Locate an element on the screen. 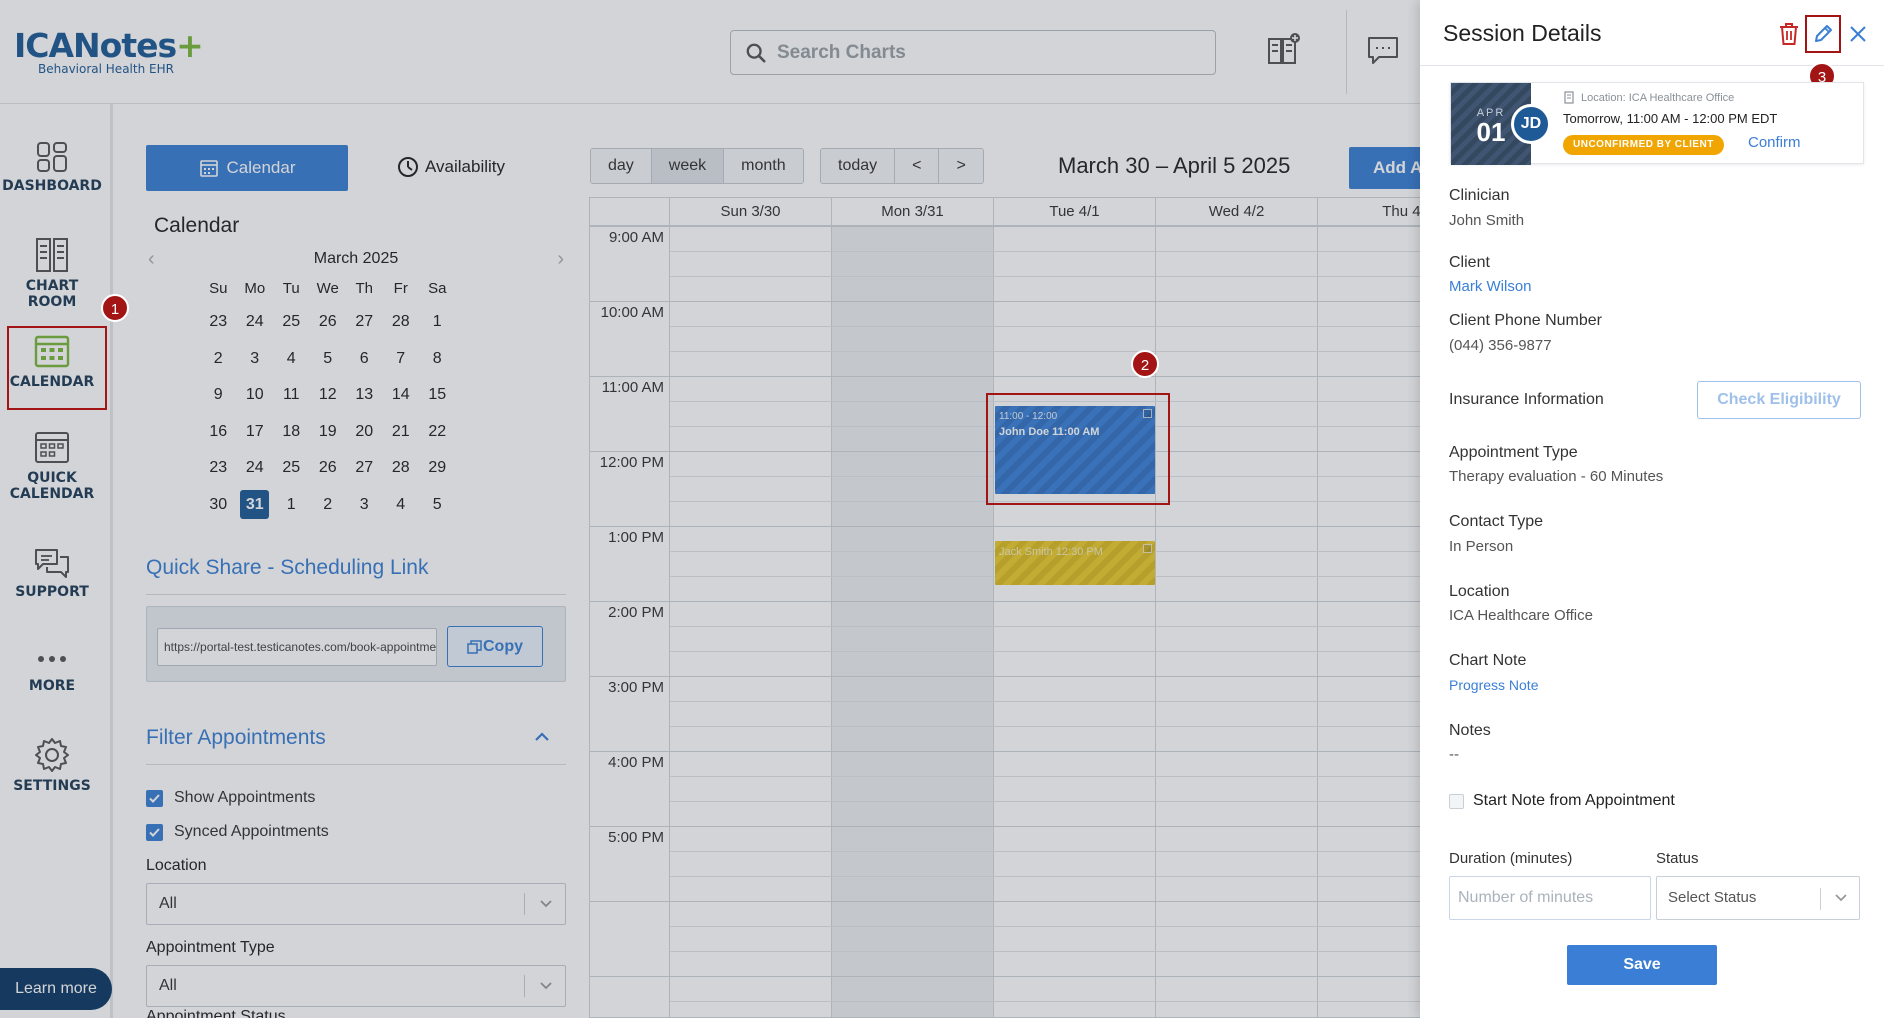  mini-cal-day: 17 is located at coordinates (255, 432).